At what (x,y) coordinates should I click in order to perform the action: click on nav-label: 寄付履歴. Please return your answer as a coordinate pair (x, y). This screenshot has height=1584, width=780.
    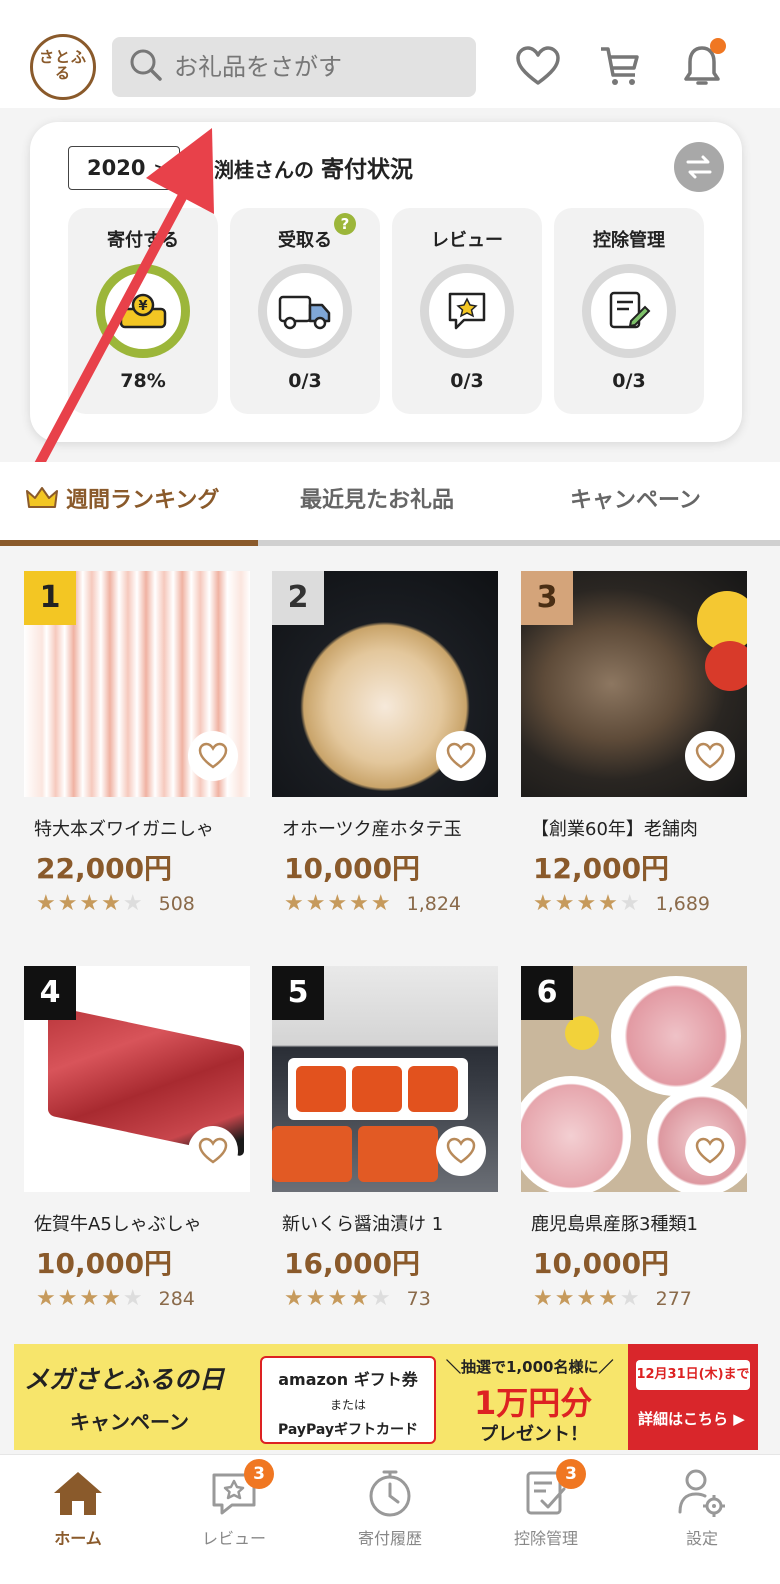
    Looking at the image, I should click on (389, 1538).